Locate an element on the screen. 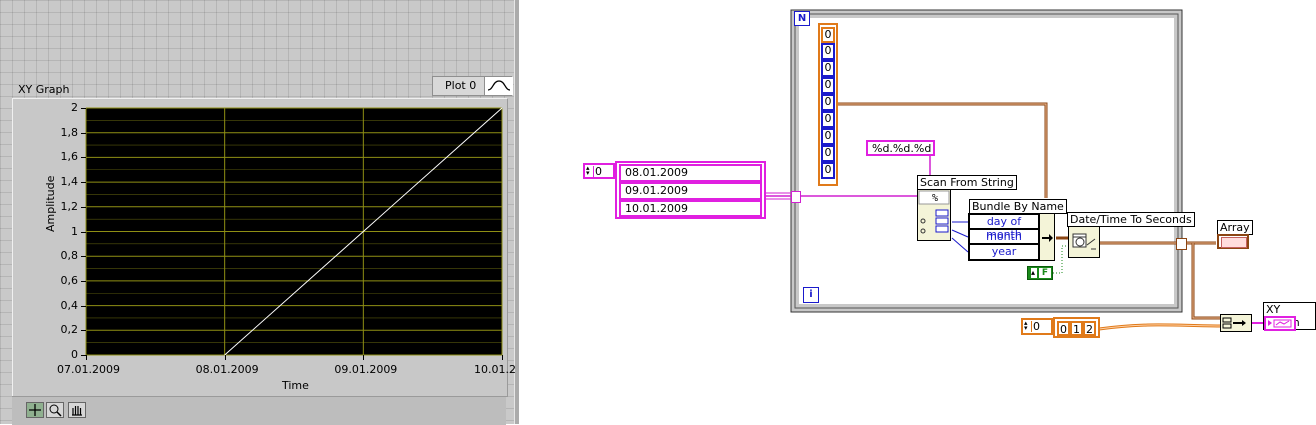 The height and width of the screenshot is (425, 1316). calendar-clock-icon is located at coordinates (1084, 241).